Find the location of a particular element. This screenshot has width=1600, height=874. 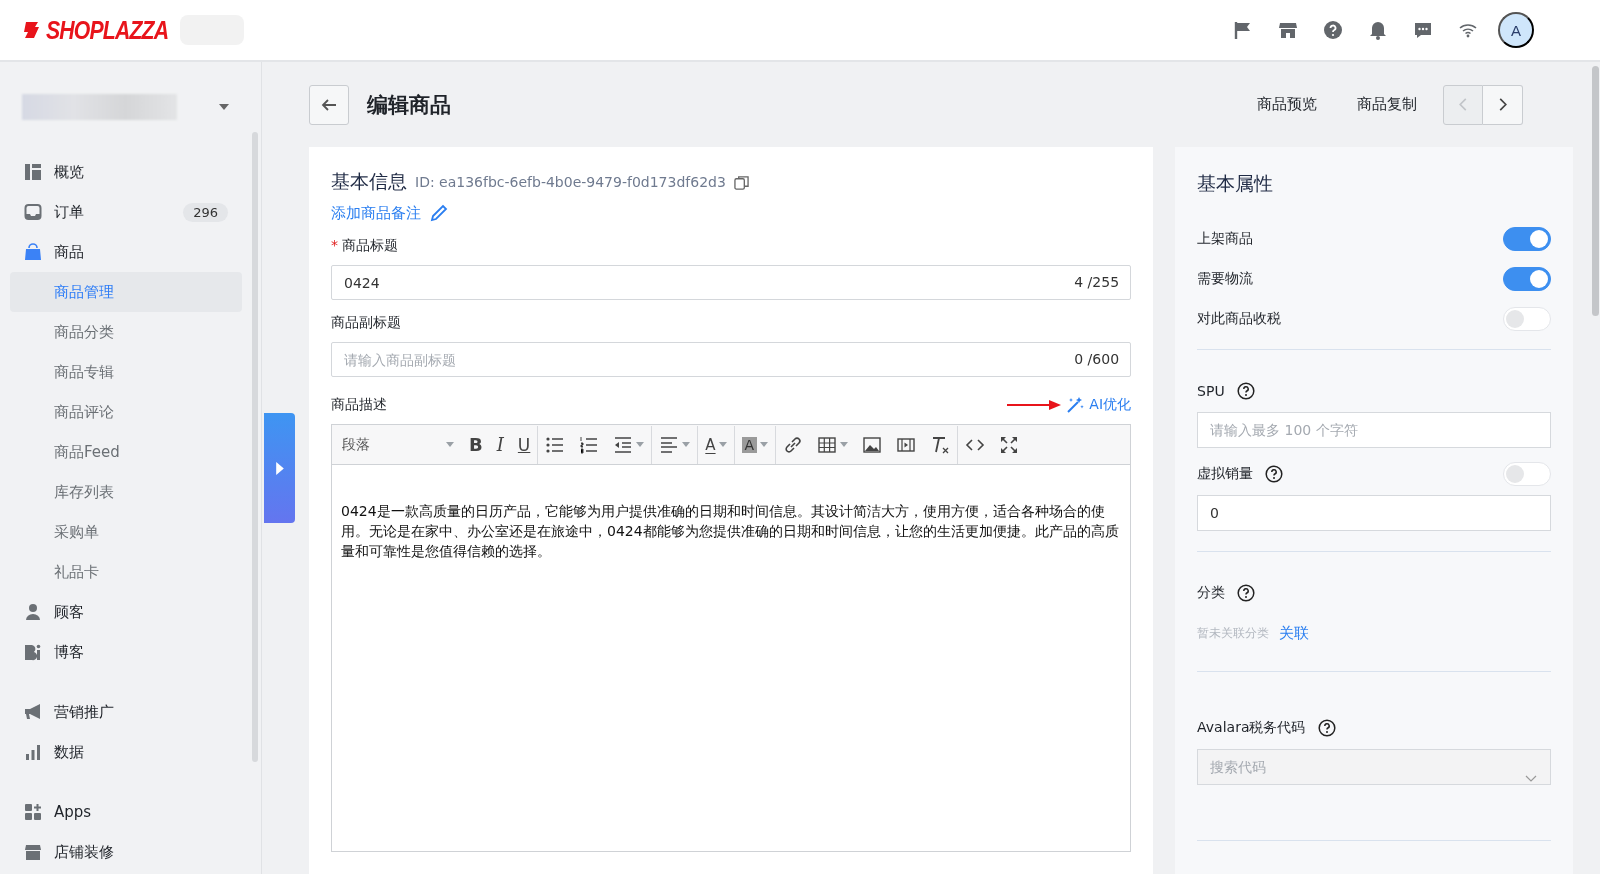

align-left-icon is located at coordinates (669, 444).